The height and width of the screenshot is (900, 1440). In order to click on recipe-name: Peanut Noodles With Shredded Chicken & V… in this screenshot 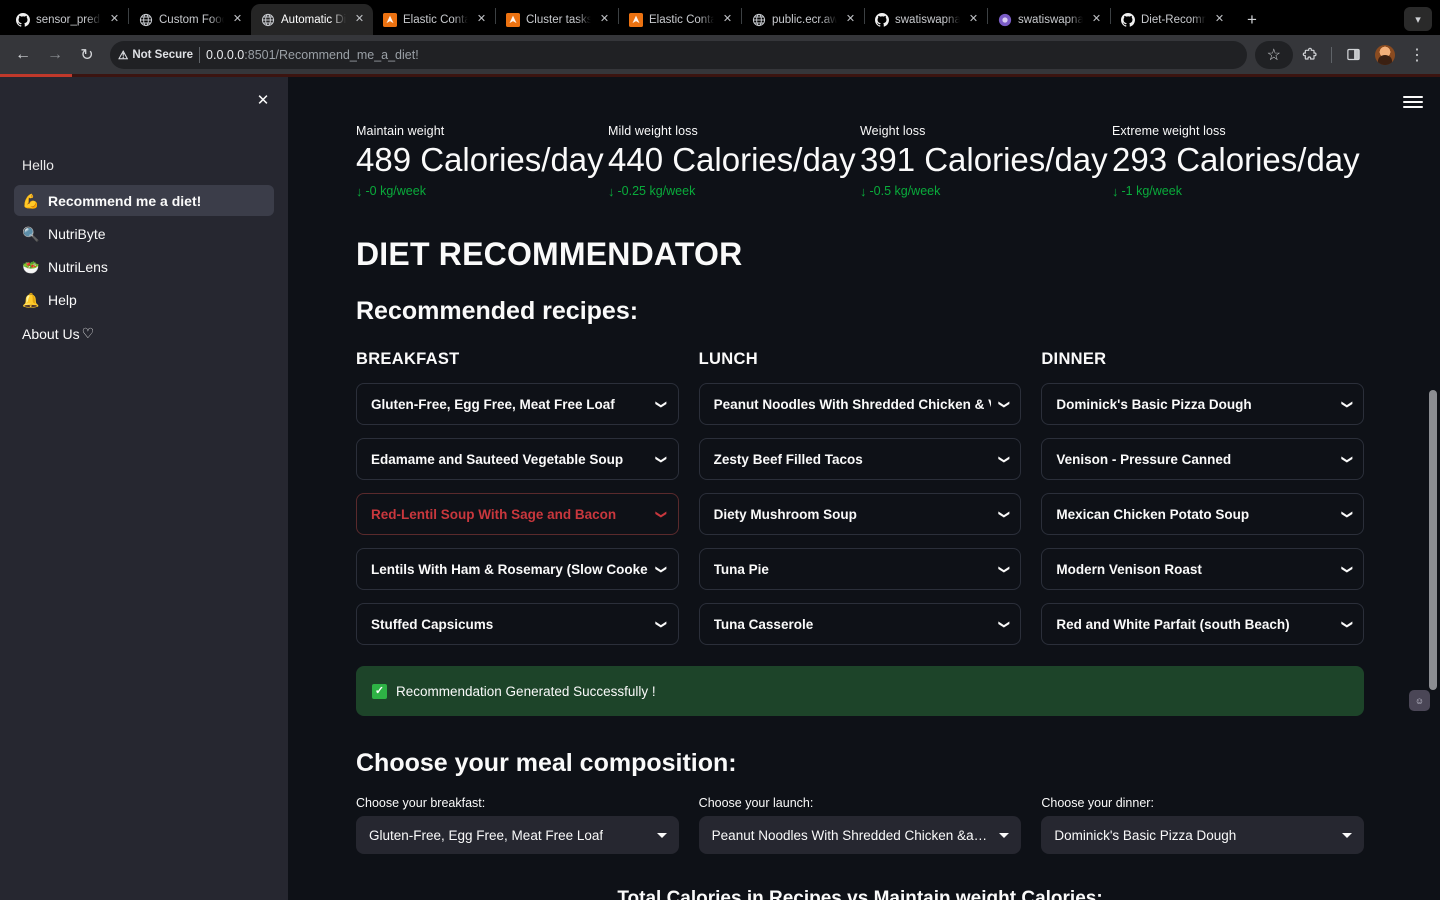, I will do `click(852, 404)`.